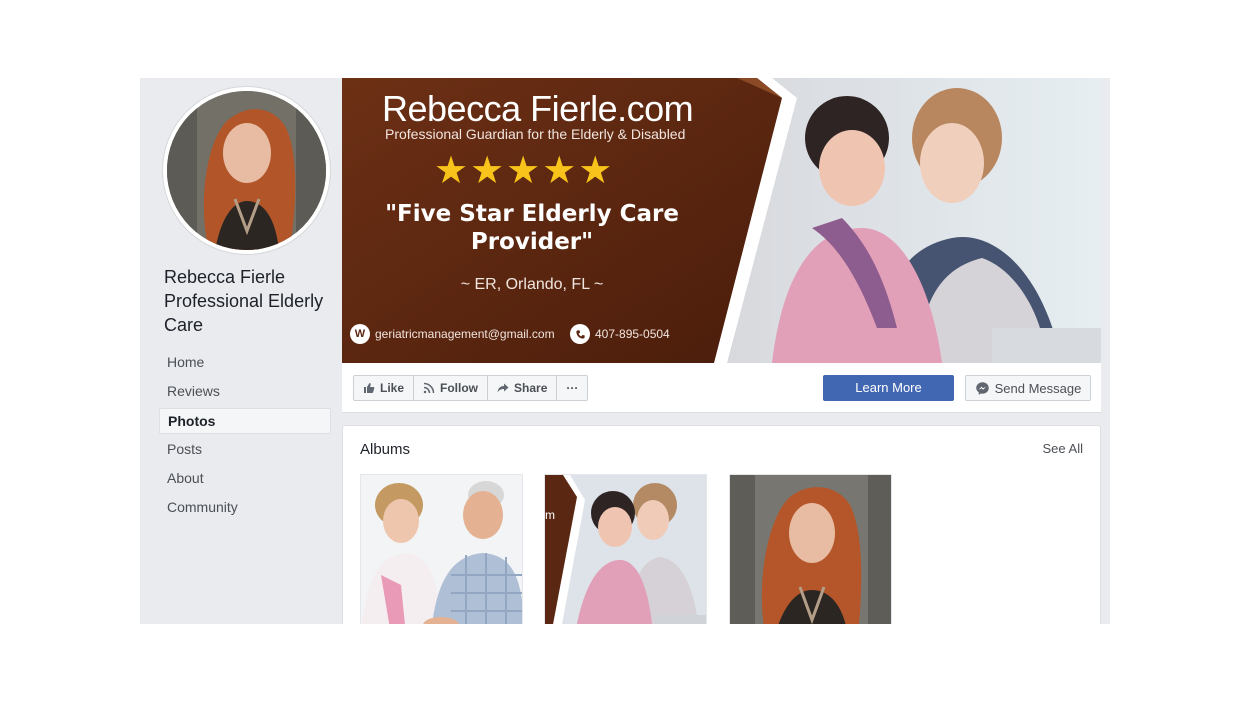  I want to click on learn-more-button: Learn More, so click(888, 388).